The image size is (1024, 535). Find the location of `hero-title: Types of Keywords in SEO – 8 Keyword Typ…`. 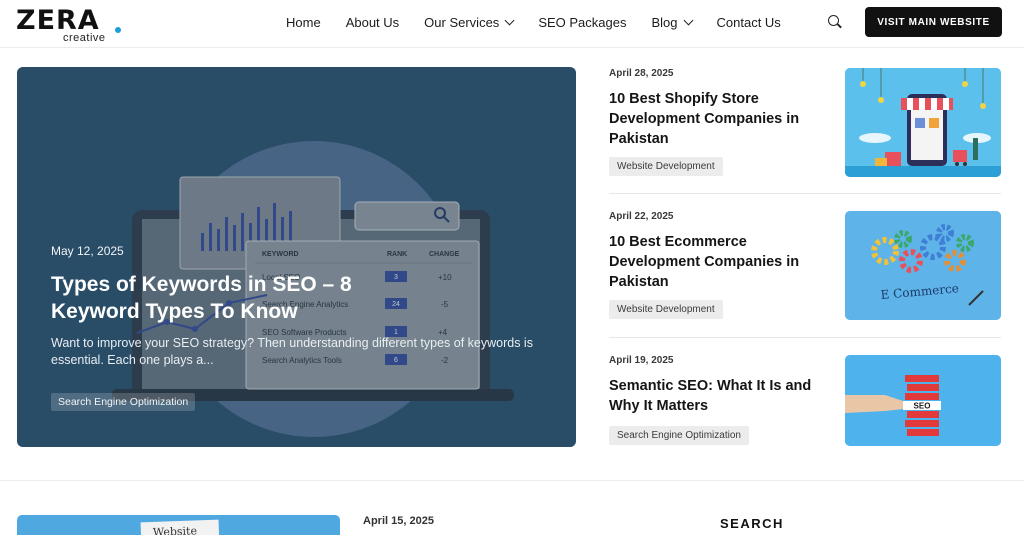

hero-title: Types of Keywords in SEO – 8 Keyword Typ… is located at coordinates (211, 298).